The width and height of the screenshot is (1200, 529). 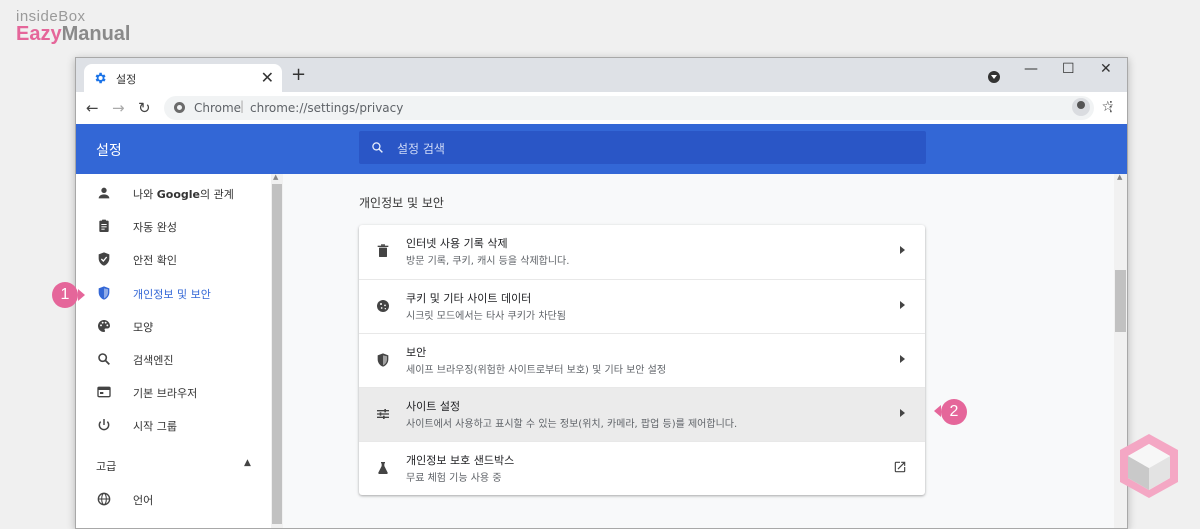 I want to click on settings-header: 설정 설정 검색, so click(x=601, y=149).